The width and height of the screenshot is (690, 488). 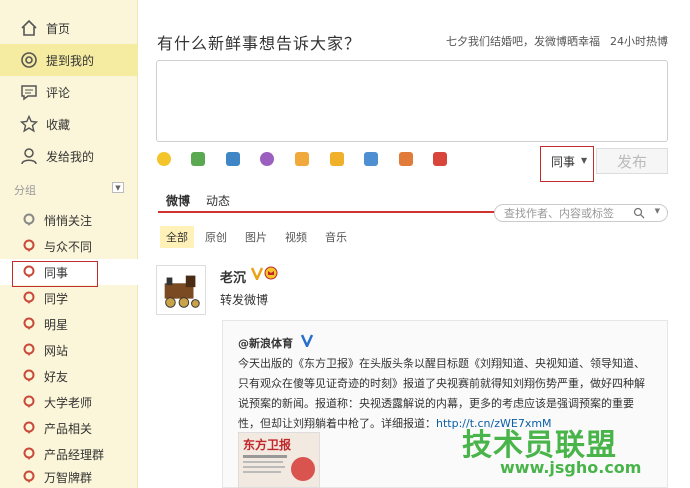 I want to click on quoted-post-image: 东方卫报, so click(x=279, y=460).